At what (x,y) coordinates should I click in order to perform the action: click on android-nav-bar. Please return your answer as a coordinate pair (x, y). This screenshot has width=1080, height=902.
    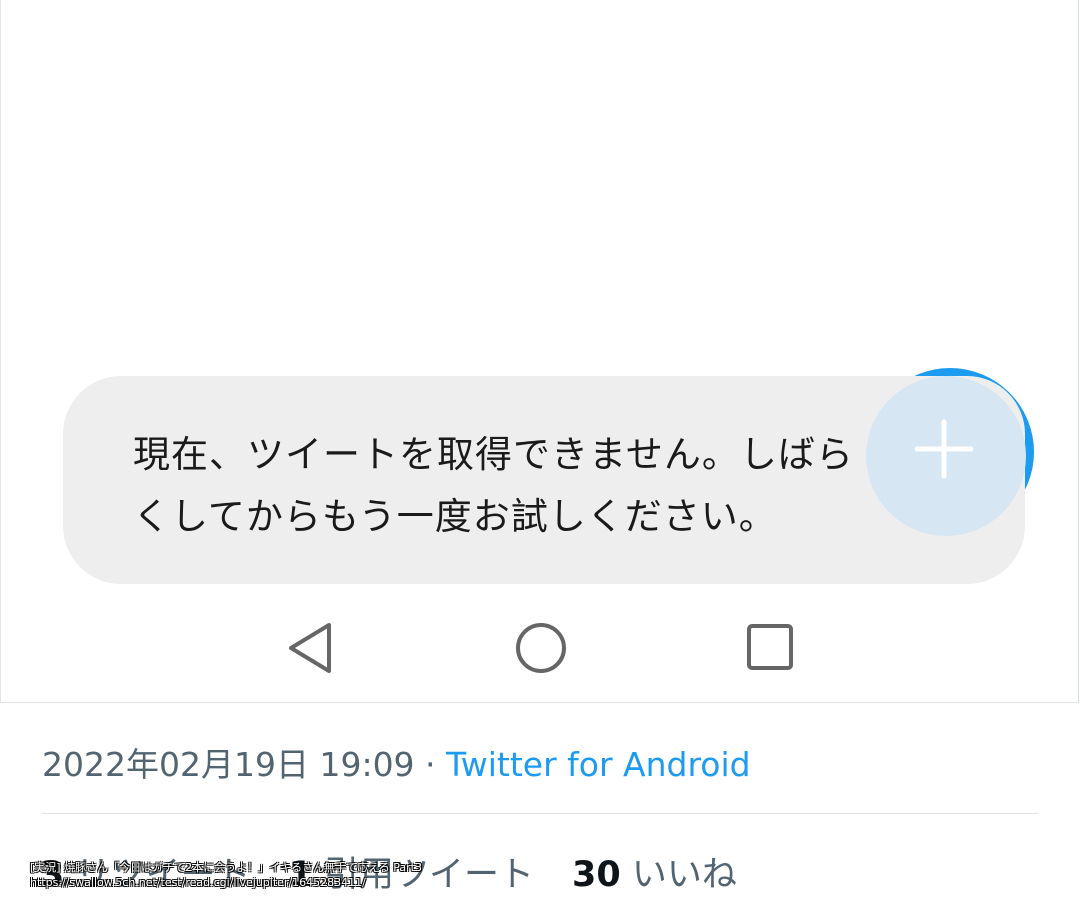
    Looking at the image, I should click on (540, 650).